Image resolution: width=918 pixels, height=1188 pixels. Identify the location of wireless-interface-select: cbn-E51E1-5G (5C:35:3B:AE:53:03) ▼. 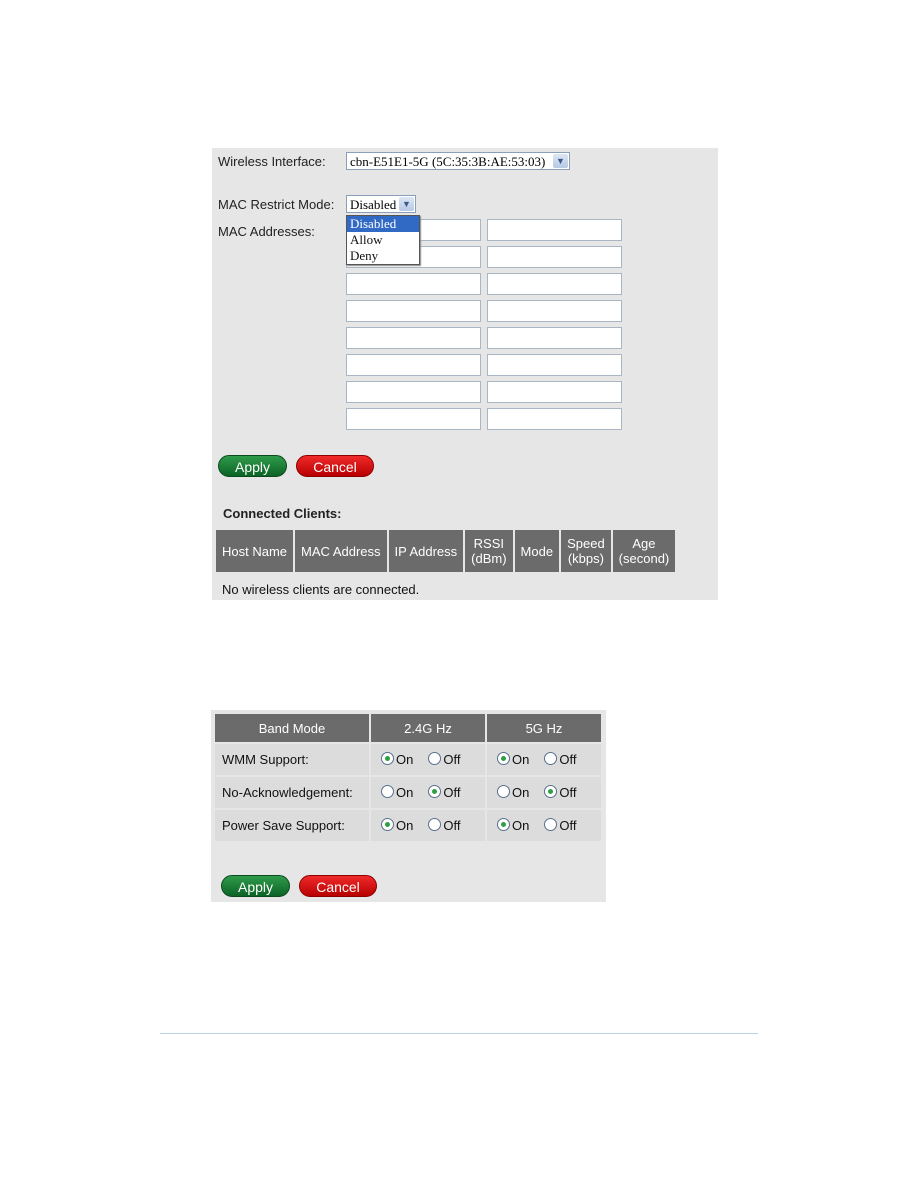
(458, 161).